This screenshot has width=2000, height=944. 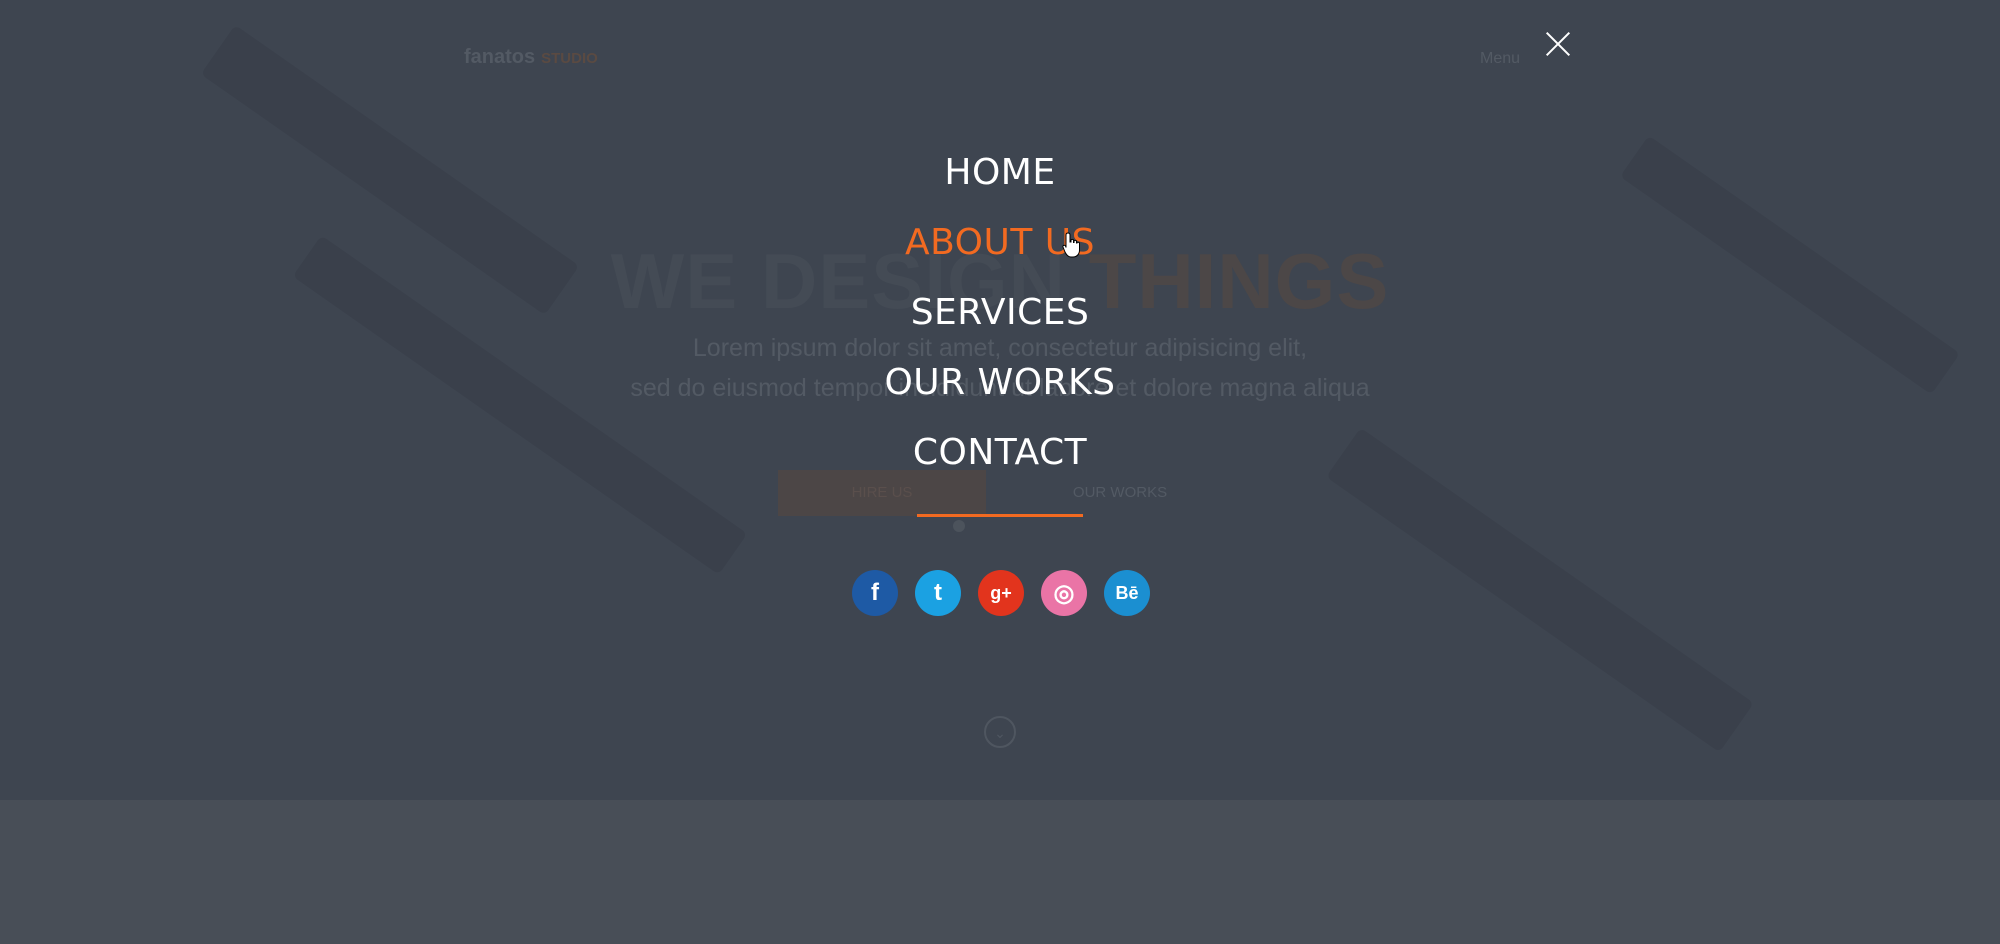 I want to click on hand-cursor-icon, so click(x=1071, y=245).